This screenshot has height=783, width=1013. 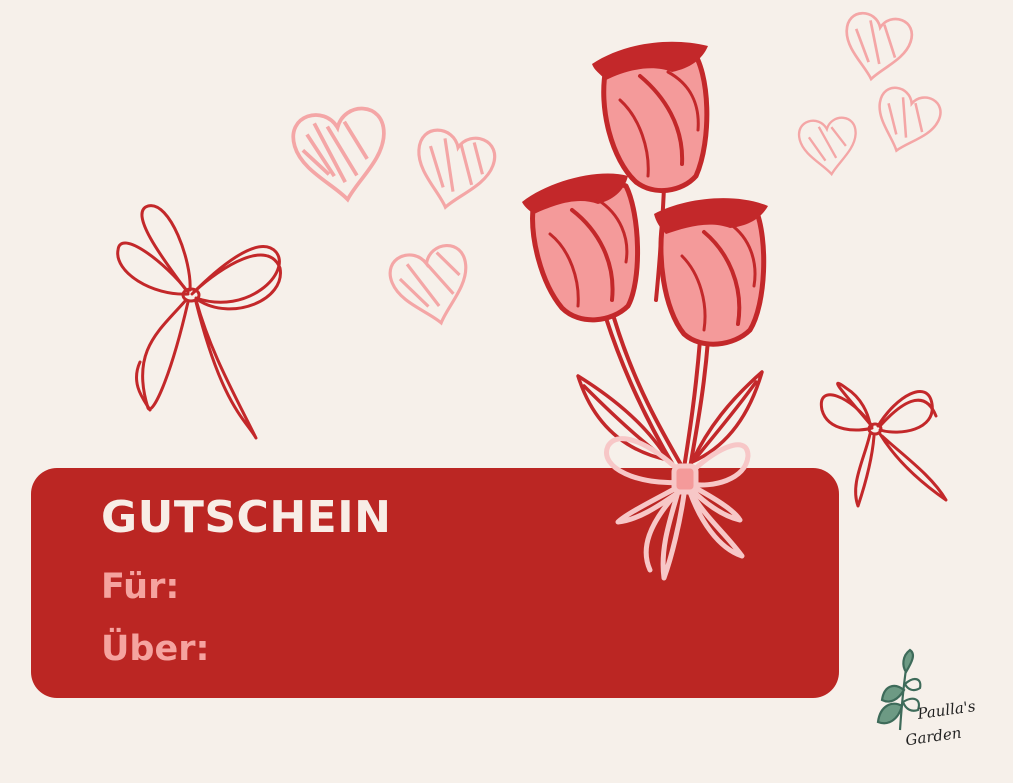 I want to click on voucher-title: GUTSCHEIN, so click(x=246, y=517).